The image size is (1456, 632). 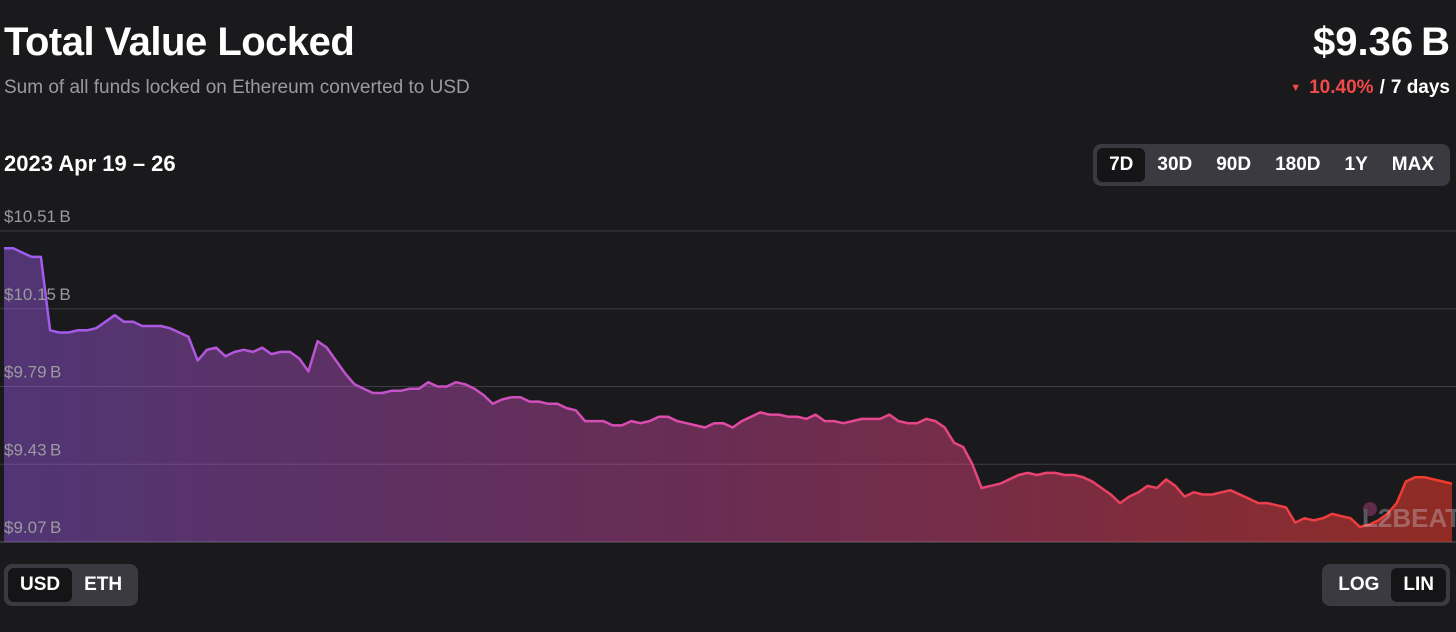 I want to click on l2beat-watermark: L2BEAT, so click(x=1409, y=517).